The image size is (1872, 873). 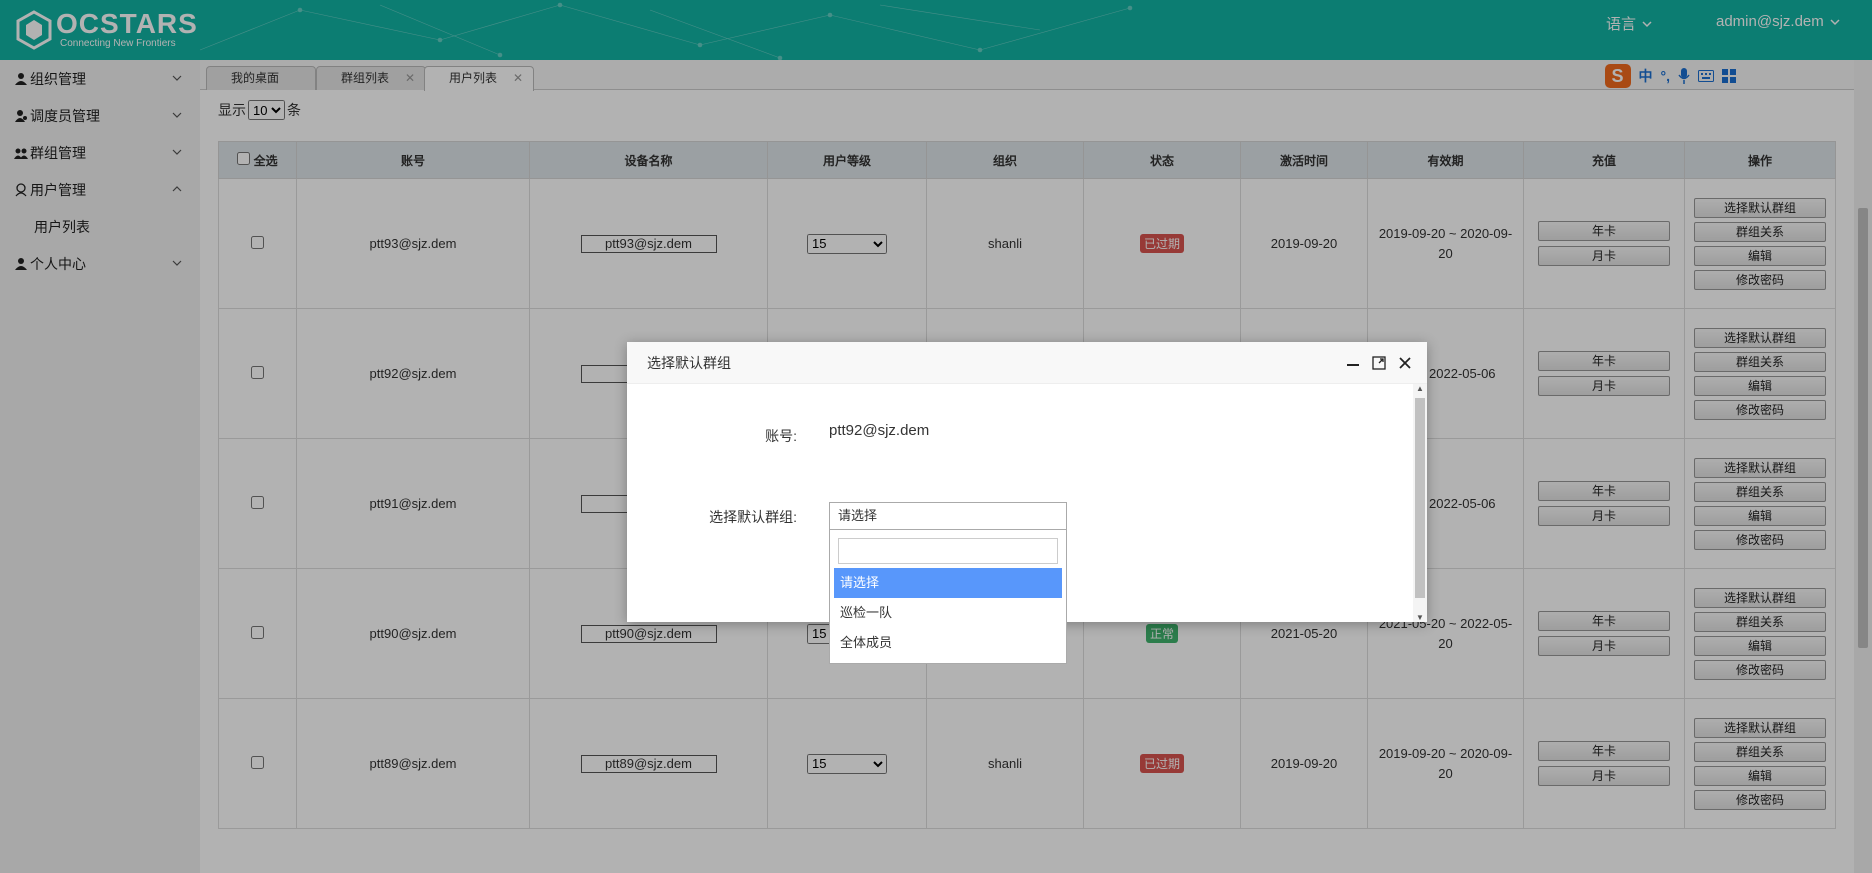 I want to click on group-dropdown: 请选择 巡检一队 全体成员, so click(x=948, y=597).